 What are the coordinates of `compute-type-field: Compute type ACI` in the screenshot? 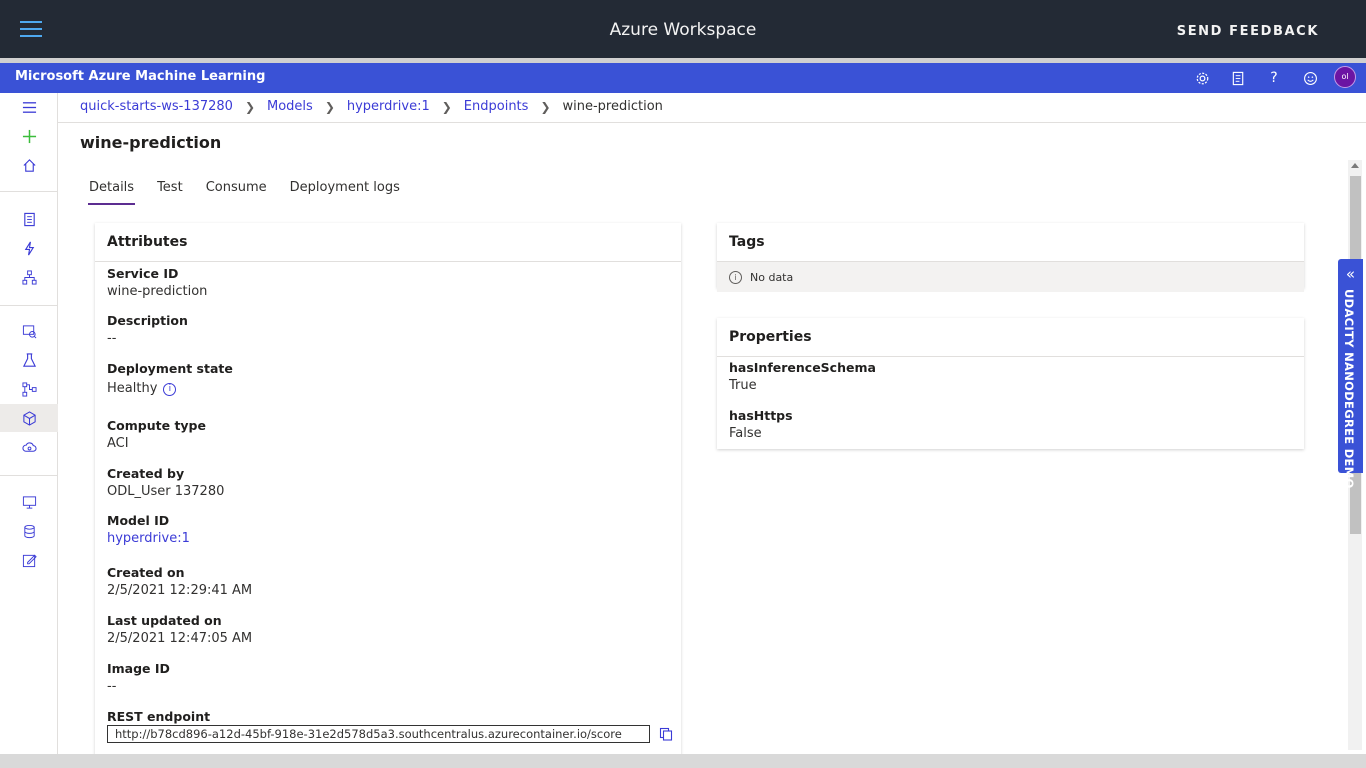 It's located at (156, 434).